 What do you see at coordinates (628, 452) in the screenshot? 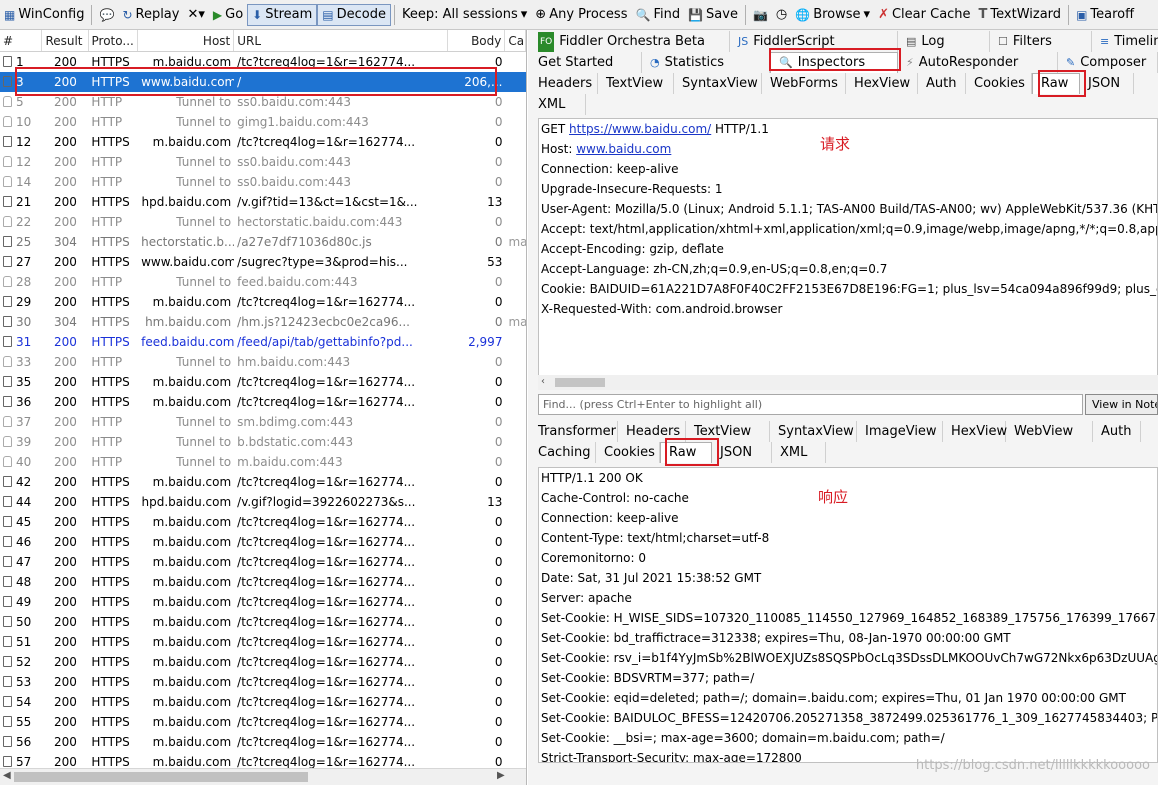
I see `resp-tab-cookies: Cookies` at bounding box center [628, 452].